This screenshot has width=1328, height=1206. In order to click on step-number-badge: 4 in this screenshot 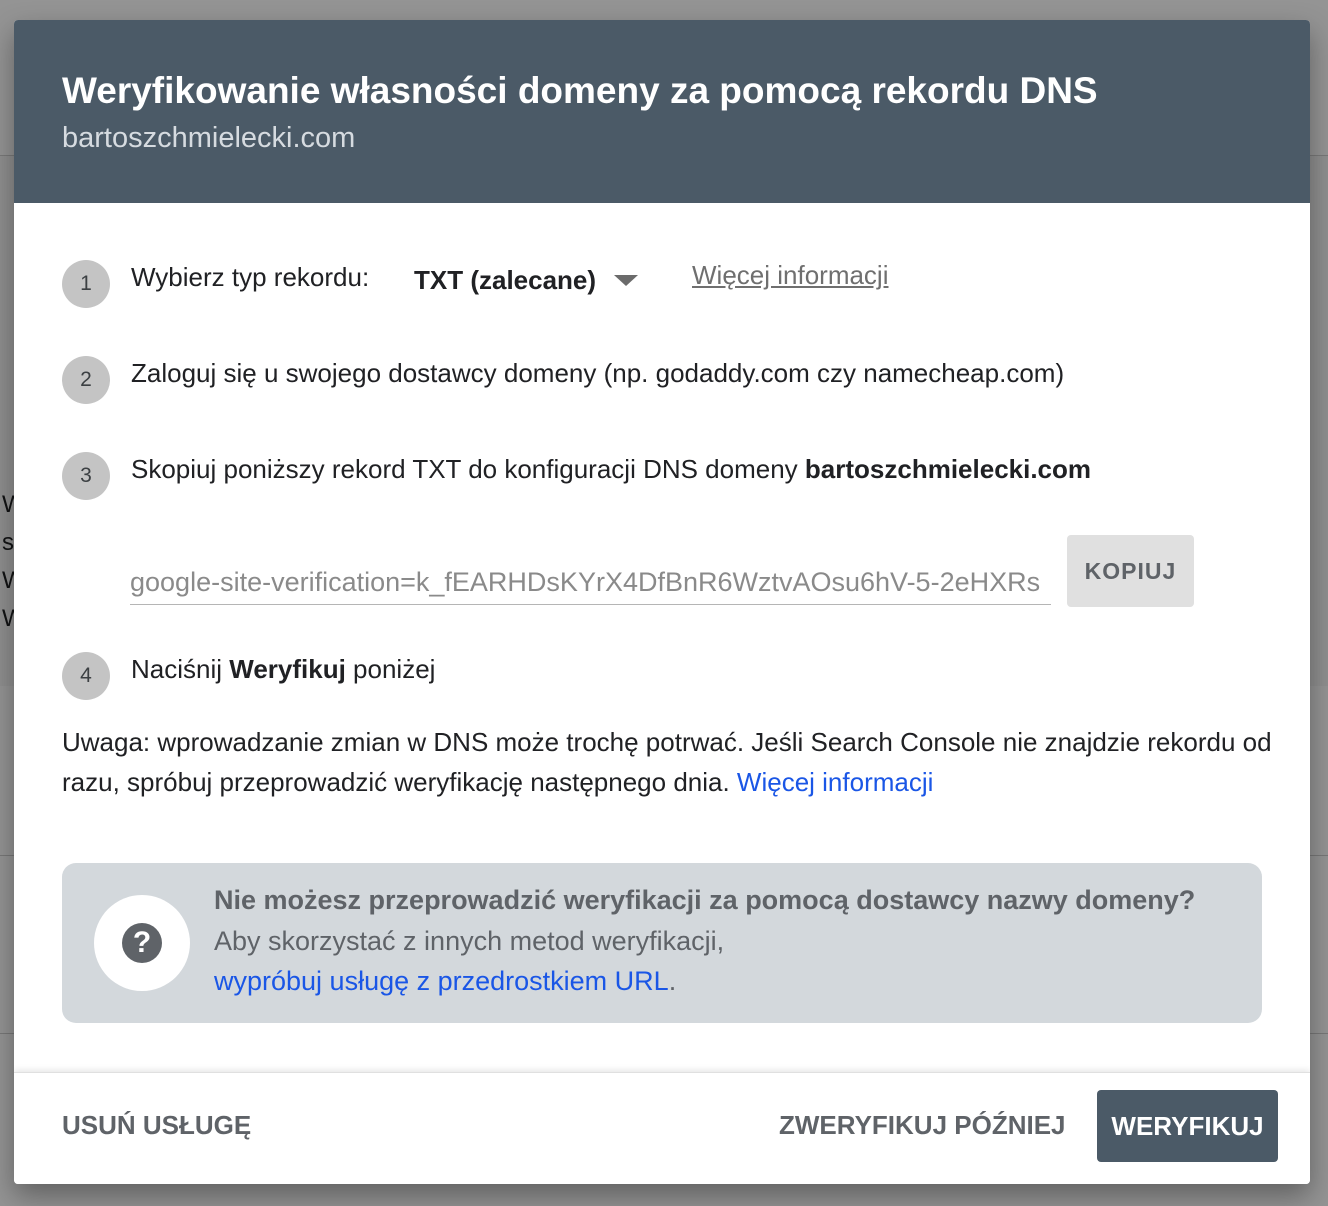, I will do `click(86, 676)`.